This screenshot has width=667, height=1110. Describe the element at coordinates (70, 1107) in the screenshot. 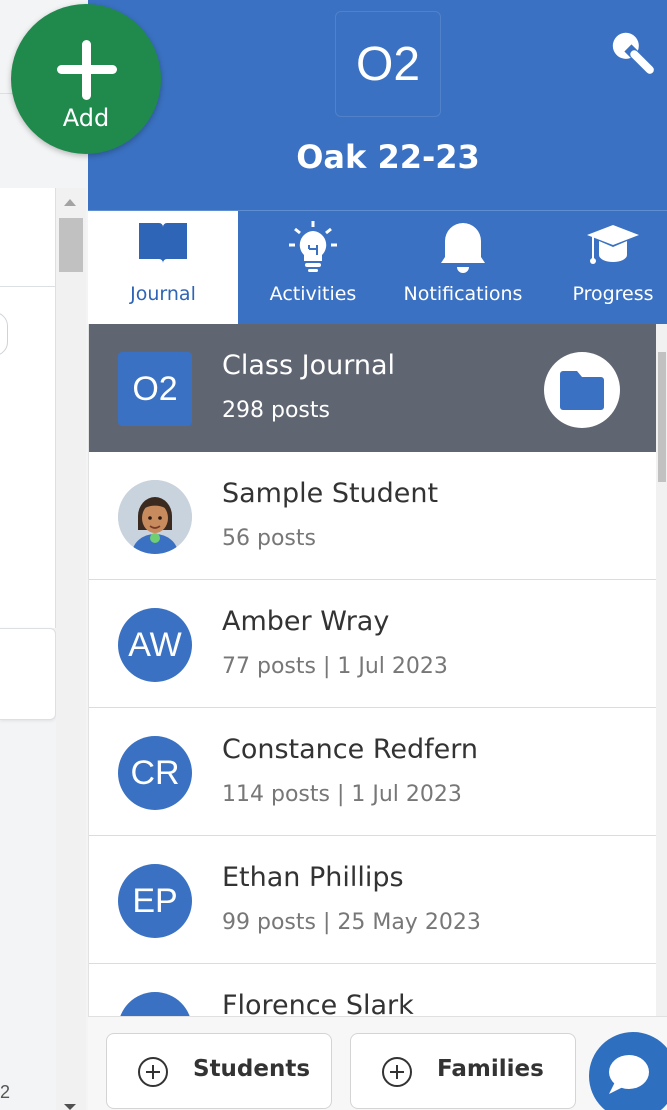

I see `scroll-down-arrow-icon` at that location.